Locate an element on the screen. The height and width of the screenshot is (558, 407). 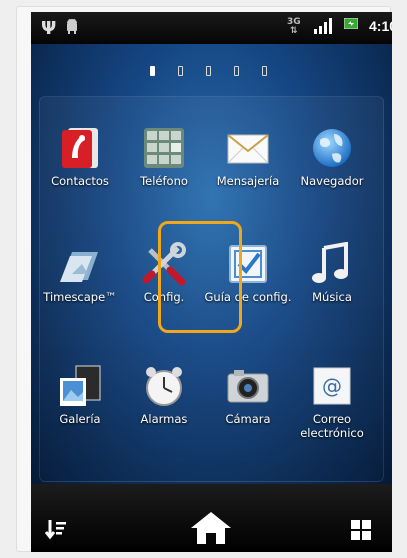
envelope-icon is located at coordinates (248, 148).